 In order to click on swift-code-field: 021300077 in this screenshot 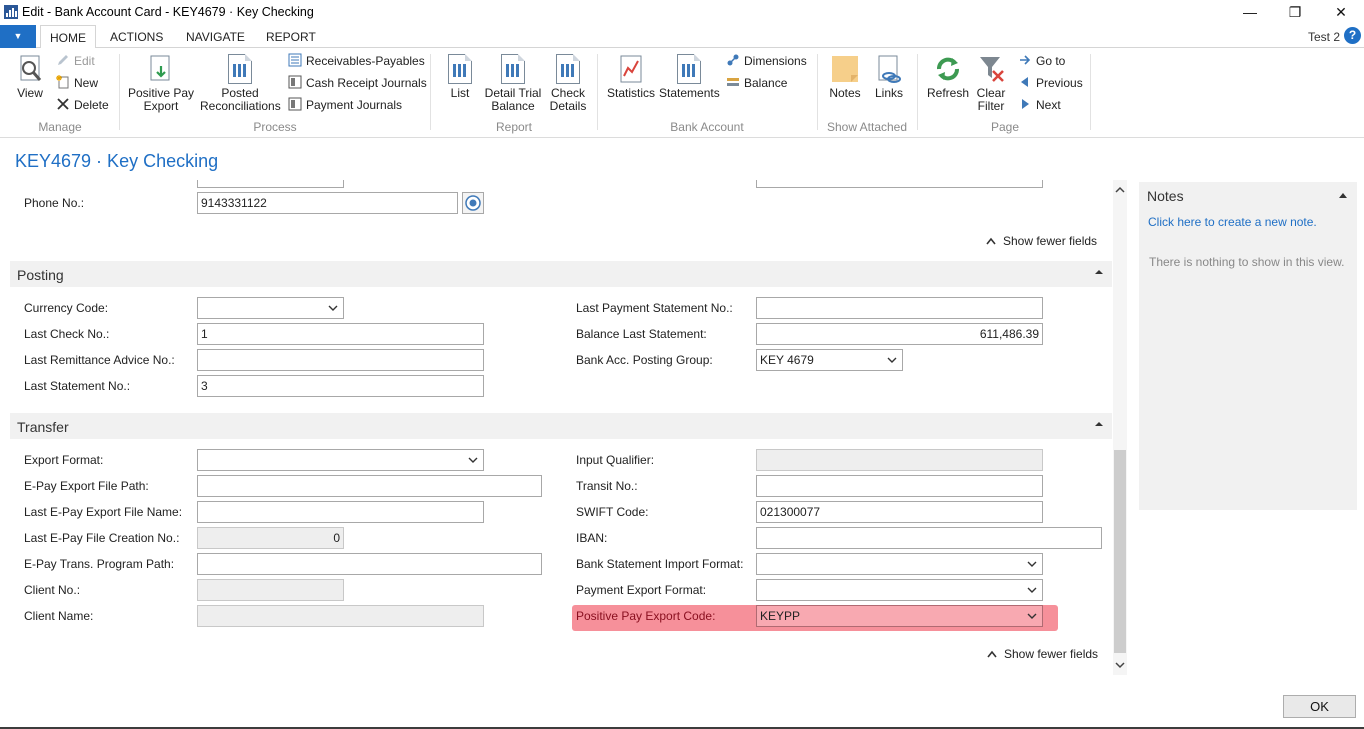, I will do `click(899, 512)`.